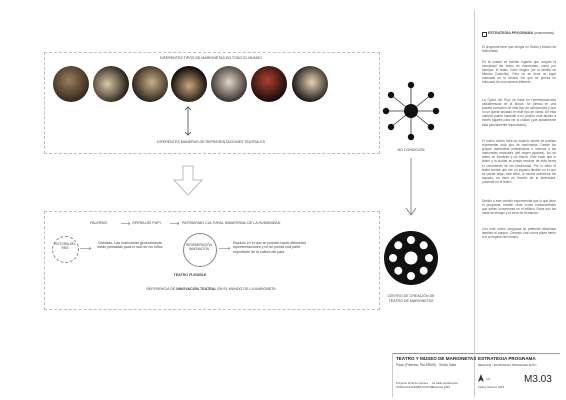 This screenshot has height=400, width=566. What do you see at coordinates (538, 379) in the screenshot?
I see `sheet-code: M3.03` at bounding box center [538, 379].